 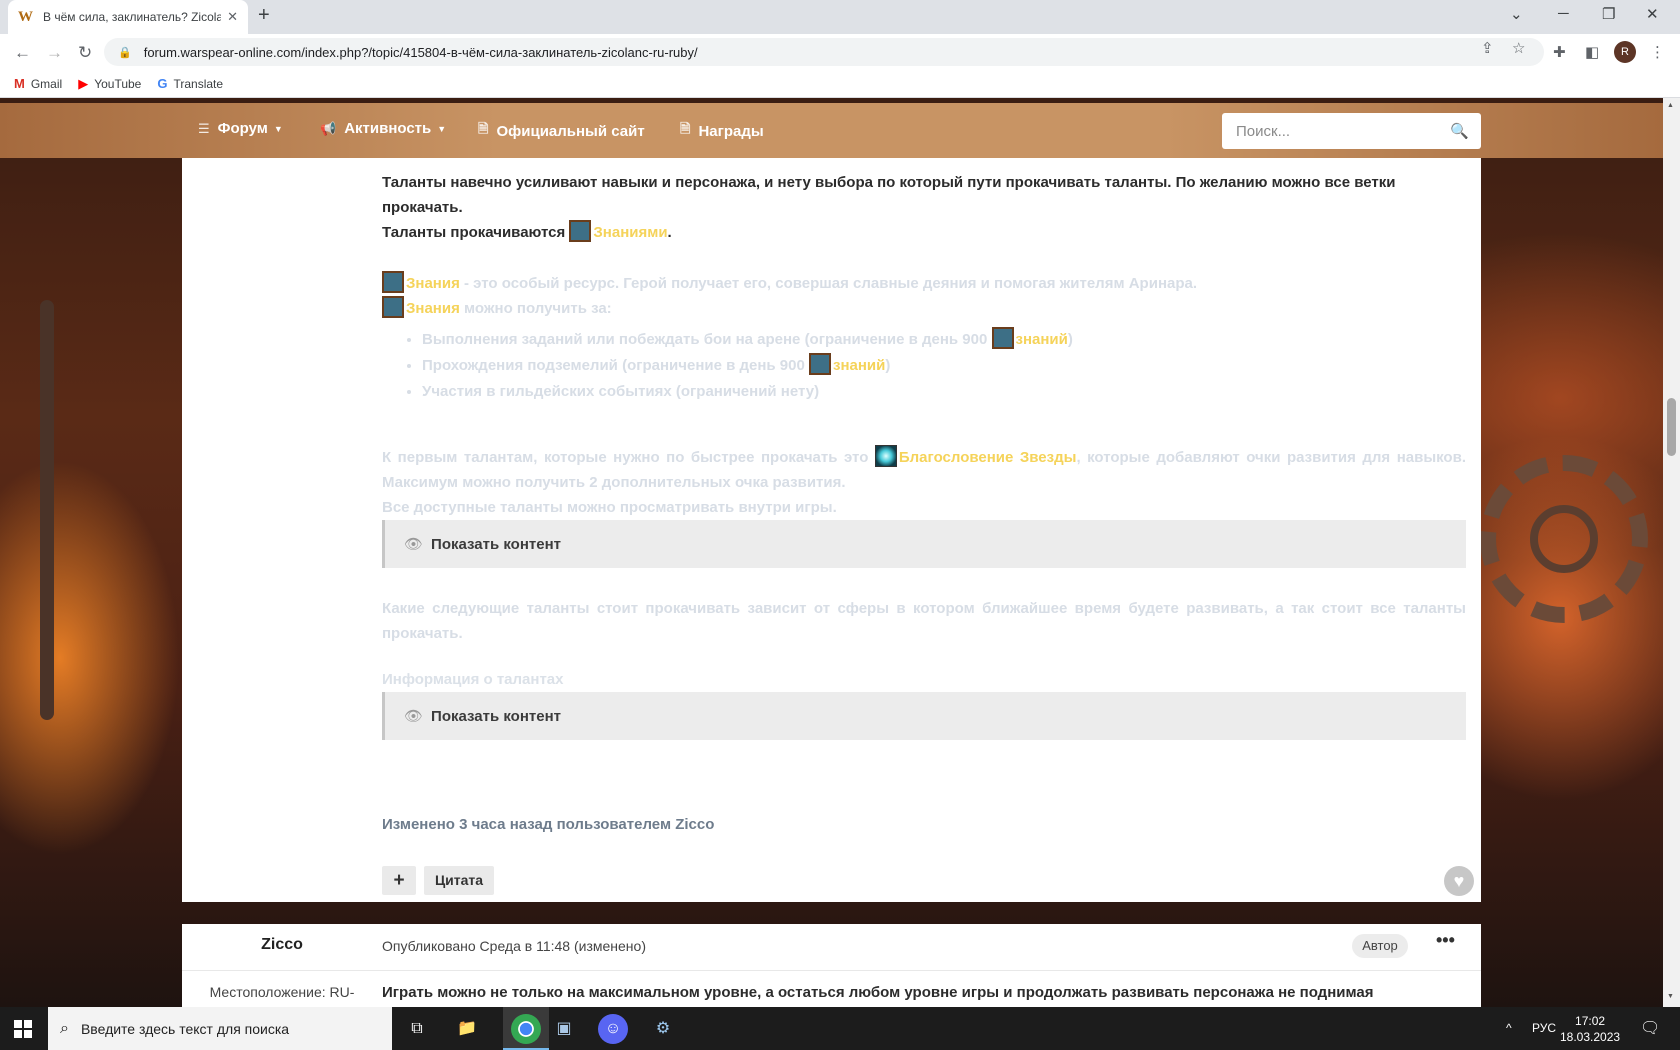 I want to click on list-icon: ☰, so click(x=204, y=128).